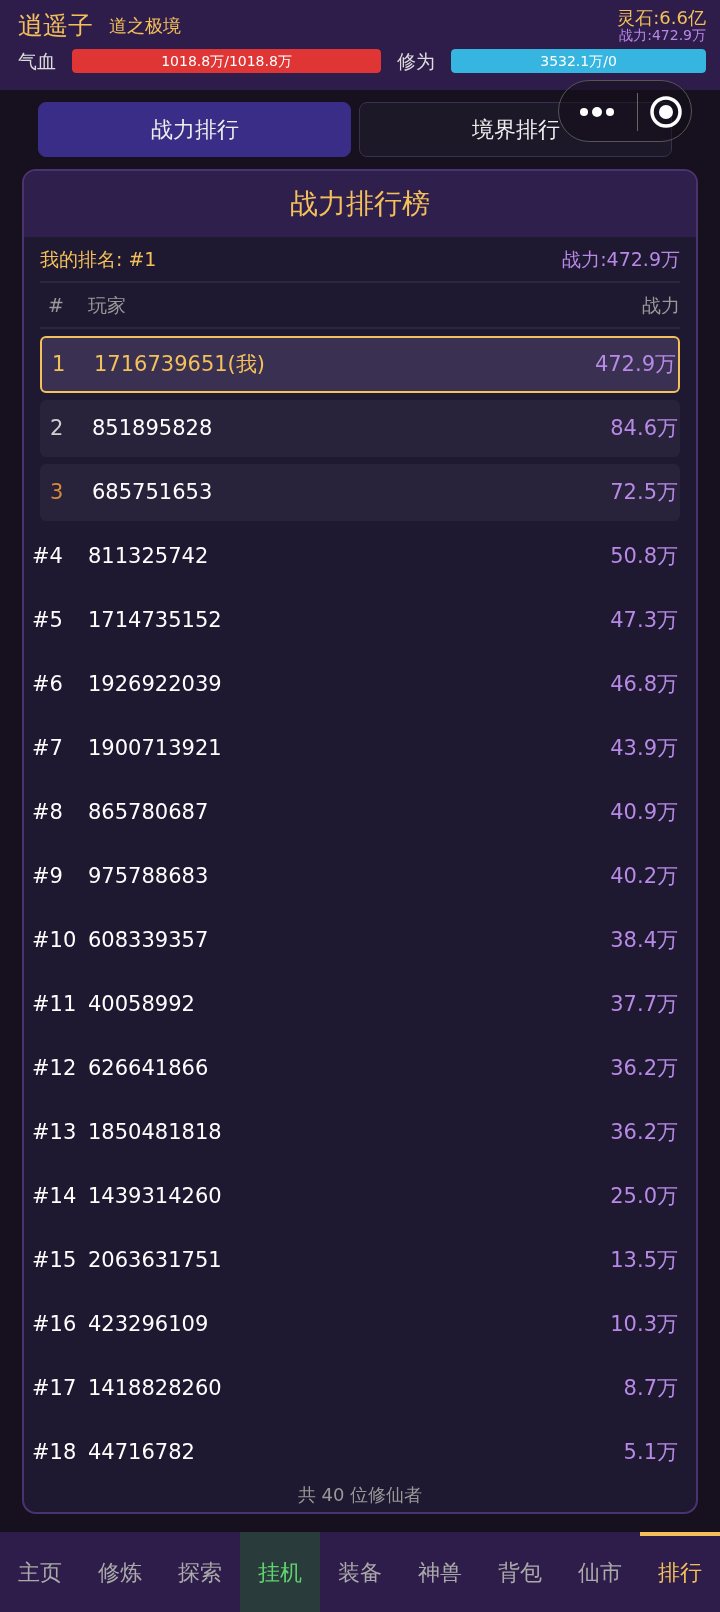 This screenshot has width=720, height=1612. I want to click on nav-tab: 背包, so click(520, 1572).